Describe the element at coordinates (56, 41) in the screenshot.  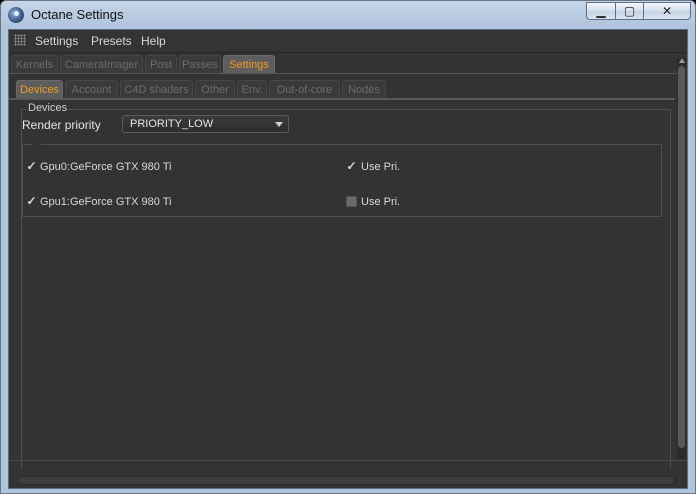
I see `menu-settings: Settings` at that location.